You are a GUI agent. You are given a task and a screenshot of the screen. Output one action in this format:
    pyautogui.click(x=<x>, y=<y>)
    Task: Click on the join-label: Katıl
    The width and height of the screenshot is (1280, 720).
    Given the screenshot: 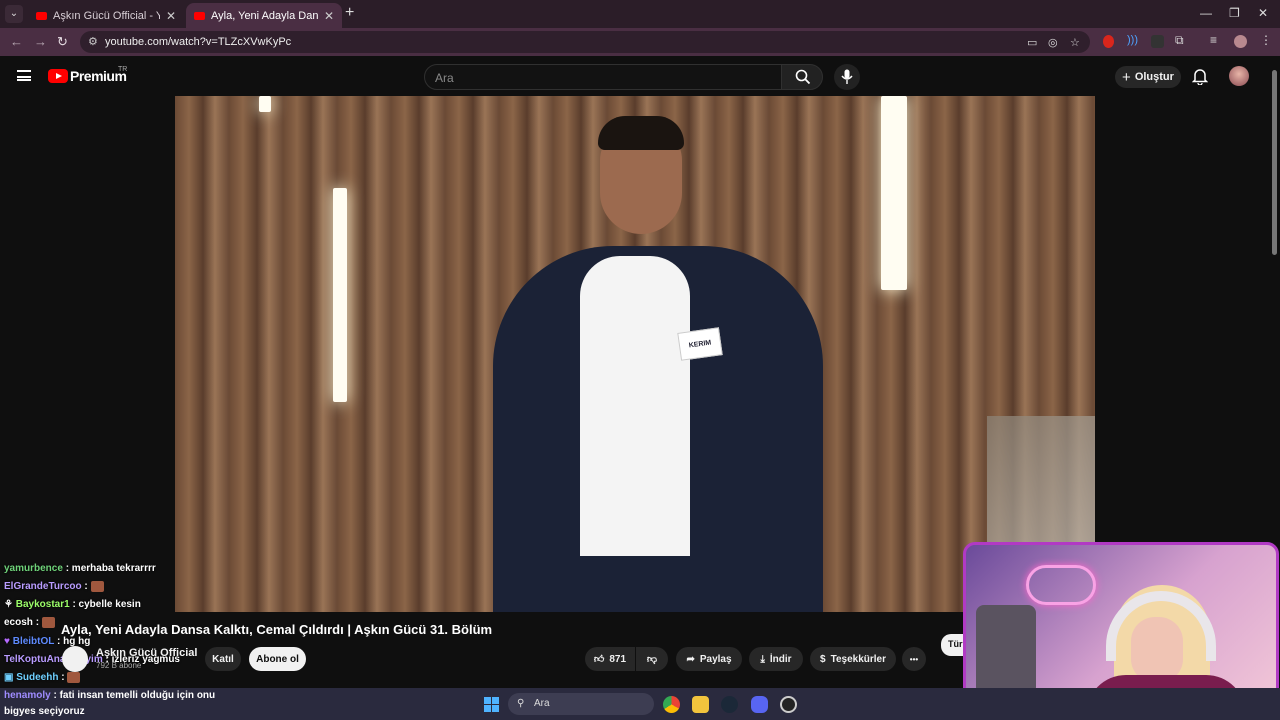 What is the action you would take?
    pyautogui.click(x=223, y=659)
    